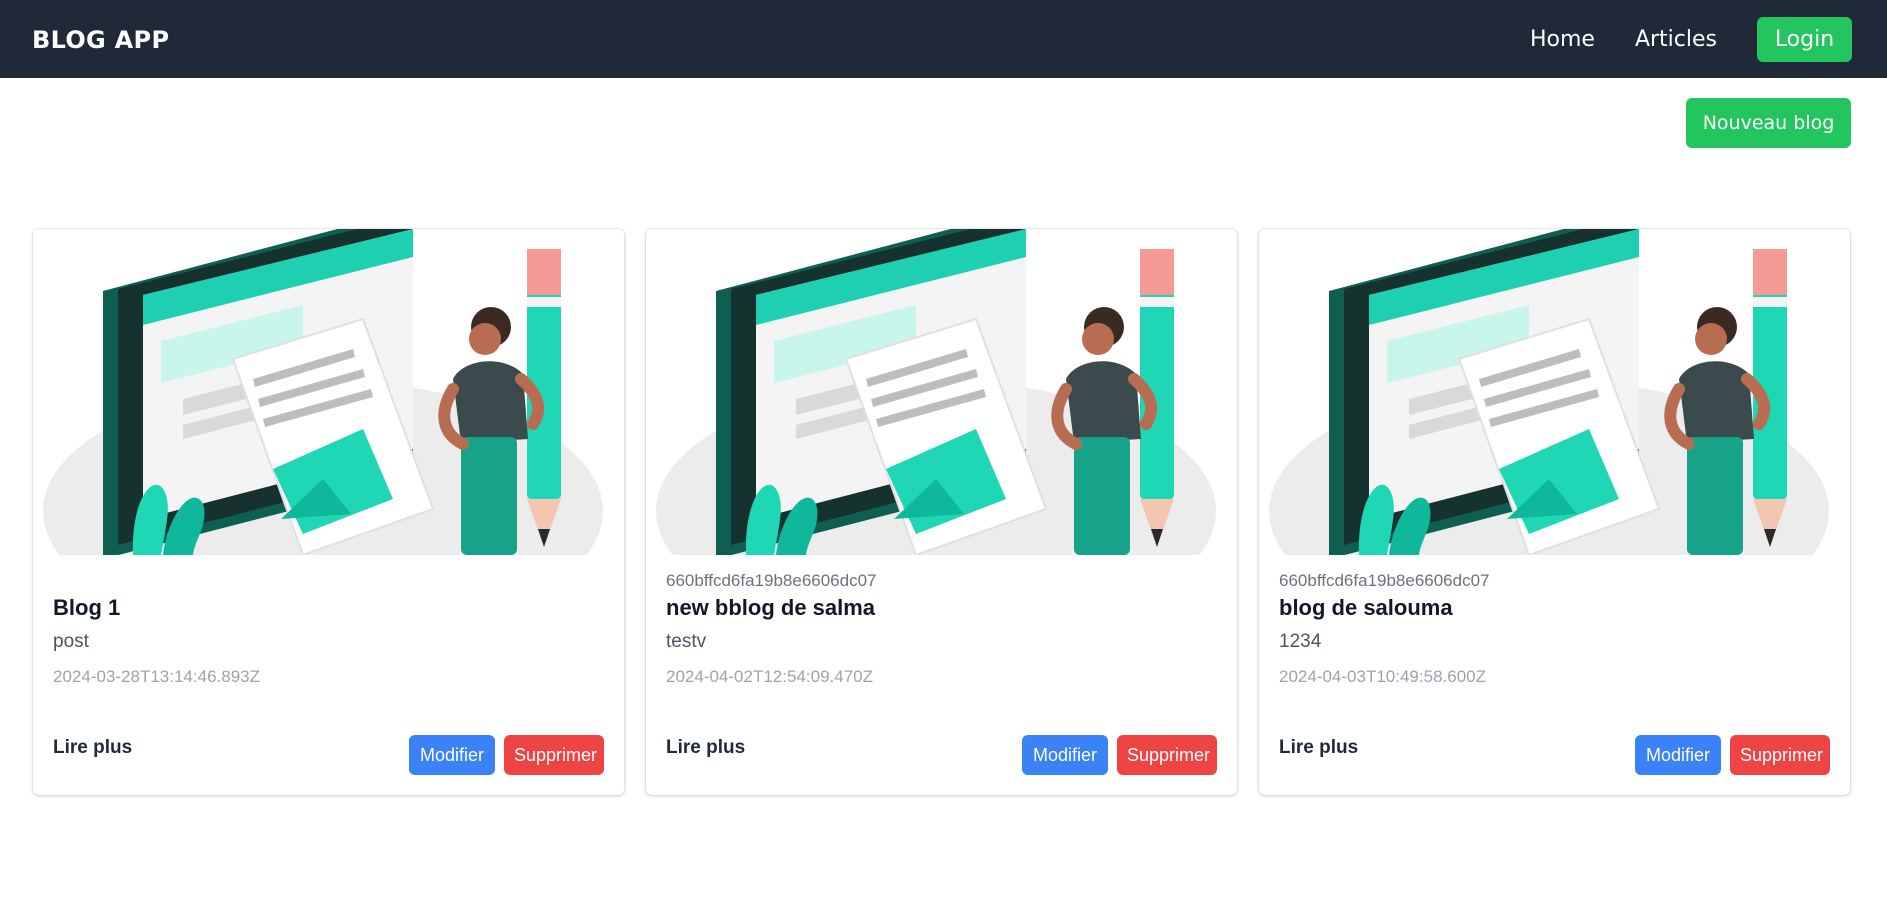 The image size is (1887, 912). I want to click on card-date: 2024-03-28T13:14:46.893Z, so click(156, 676).